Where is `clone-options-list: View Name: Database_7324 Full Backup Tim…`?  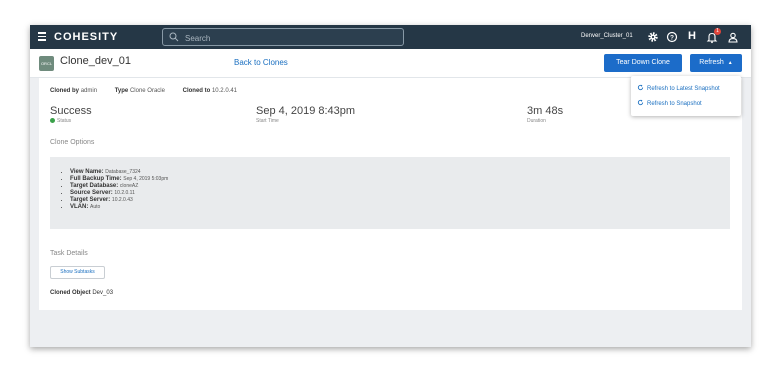
clone-options-list: View Name: Database_7324 Full Backup Tim… is located at coordinates (109, 190).